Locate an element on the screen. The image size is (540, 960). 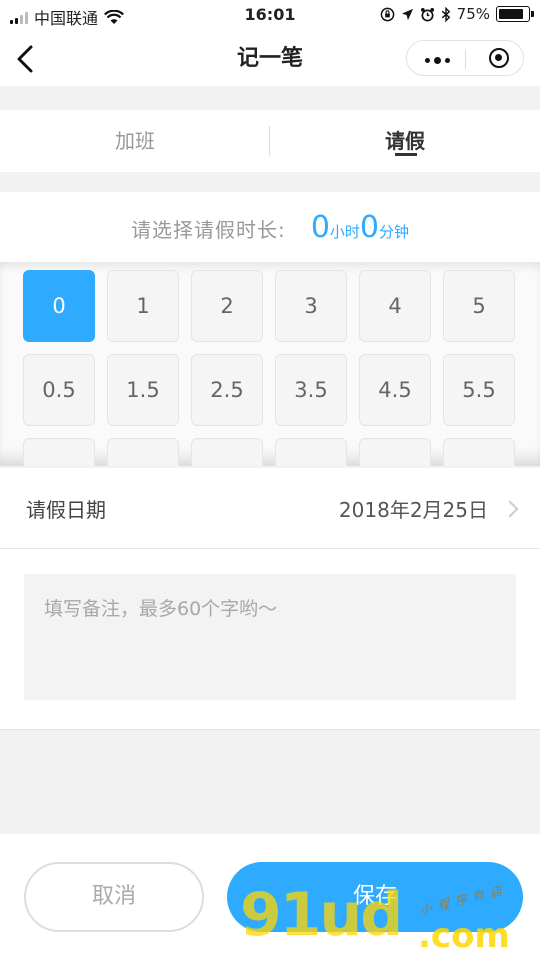
location-icon is located at coordinates (407, 14).